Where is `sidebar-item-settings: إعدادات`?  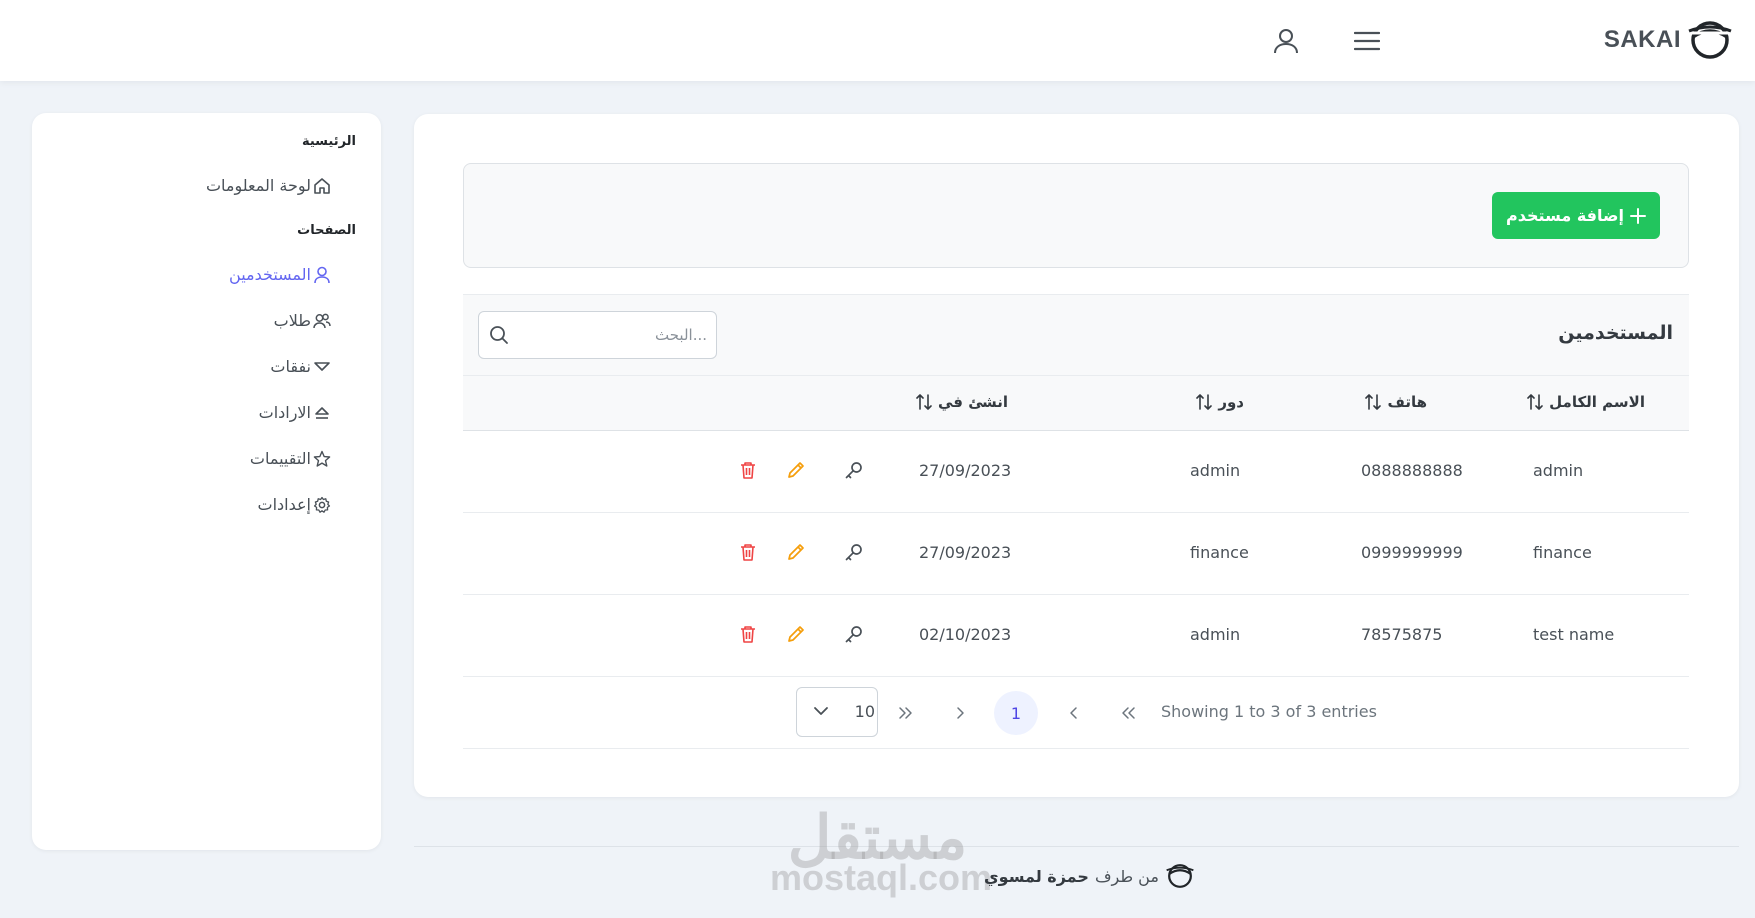
sidebar-item-settings: إعدادات is located at coordinates (294, 504).